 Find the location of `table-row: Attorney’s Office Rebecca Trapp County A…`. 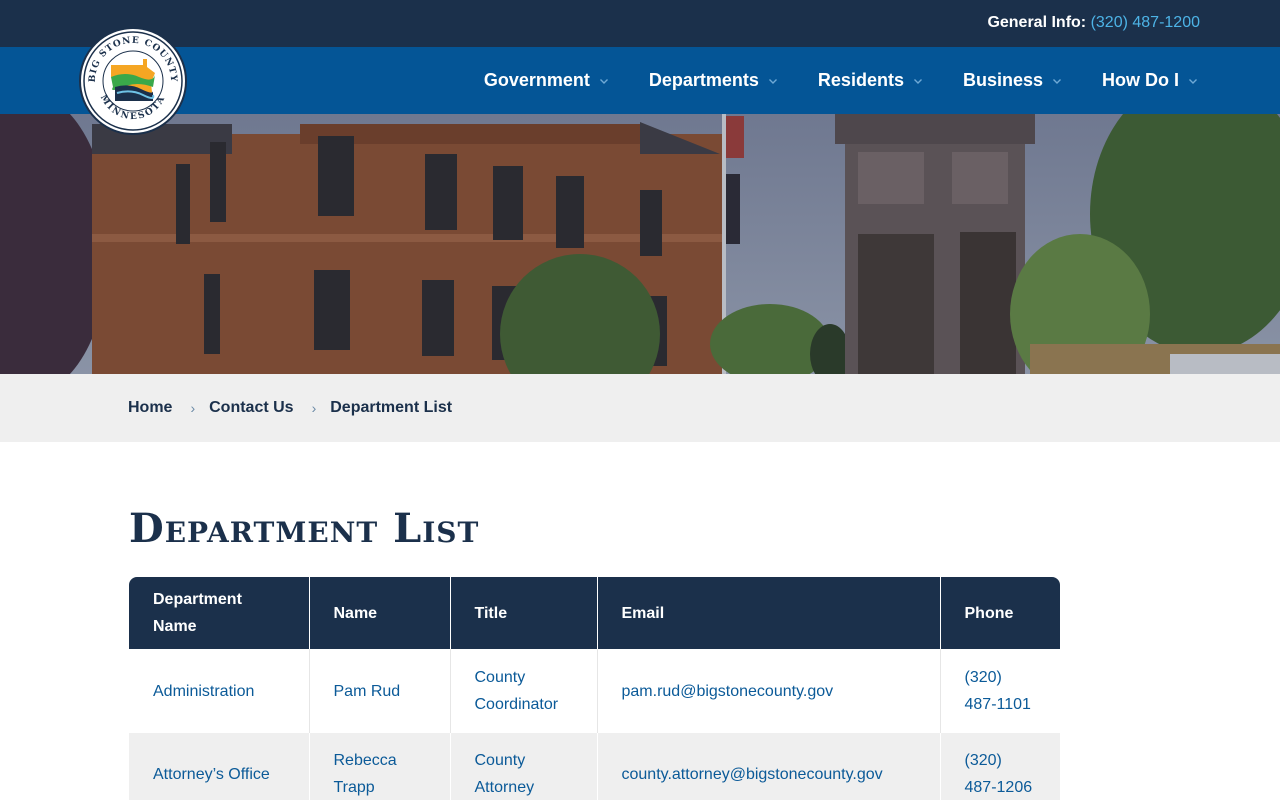

table-row: Attorney’s Office Rebecca Trapp County A… is located at coordinates (594, 766).